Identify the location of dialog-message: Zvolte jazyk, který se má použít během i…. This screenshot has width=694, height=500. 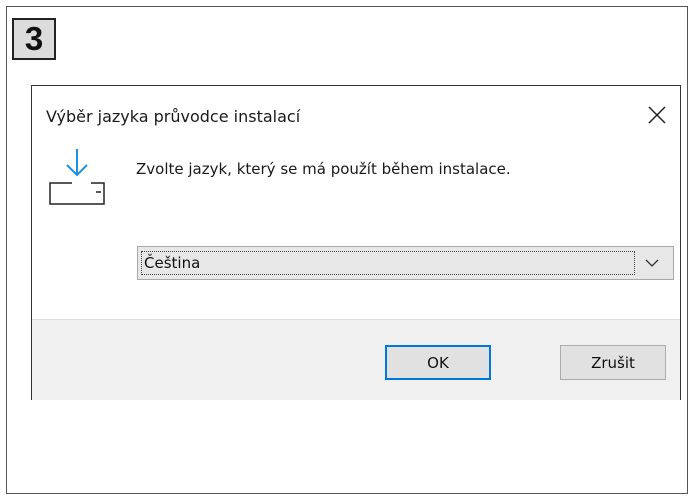
(323, 169).